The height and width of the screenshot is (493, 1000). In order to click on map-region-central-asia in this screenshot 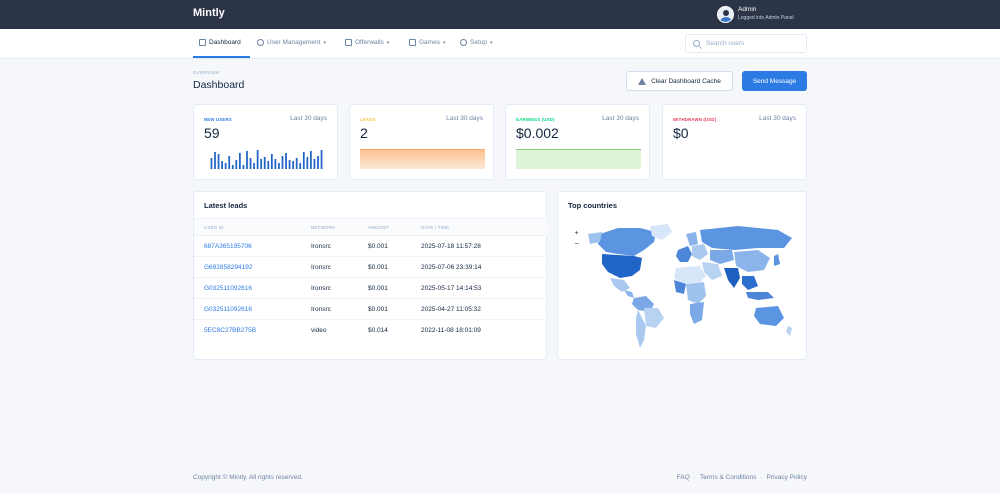, I will do `click(722, 257)`.